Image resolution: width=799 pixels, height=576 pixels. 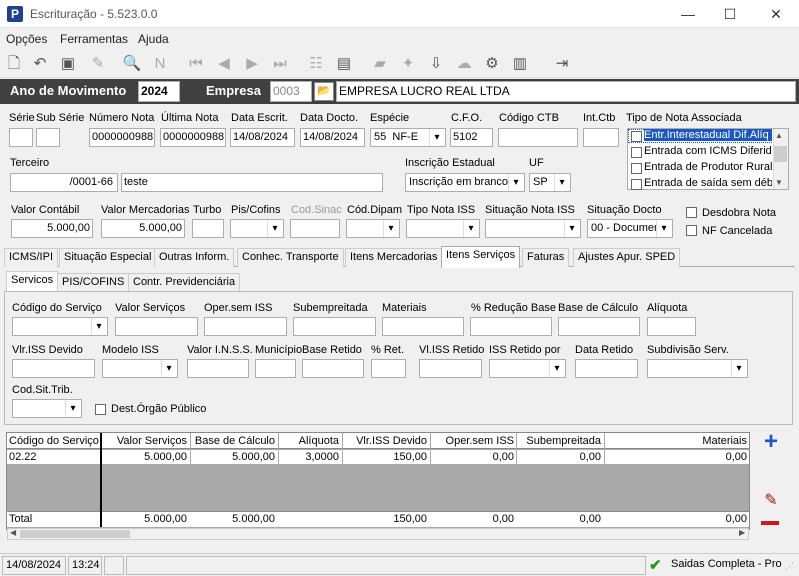 What do you see at coordinates (53, 368) in the screenshot?
I see `vlr-iss-devido-input` at bounding box center [53, 368].